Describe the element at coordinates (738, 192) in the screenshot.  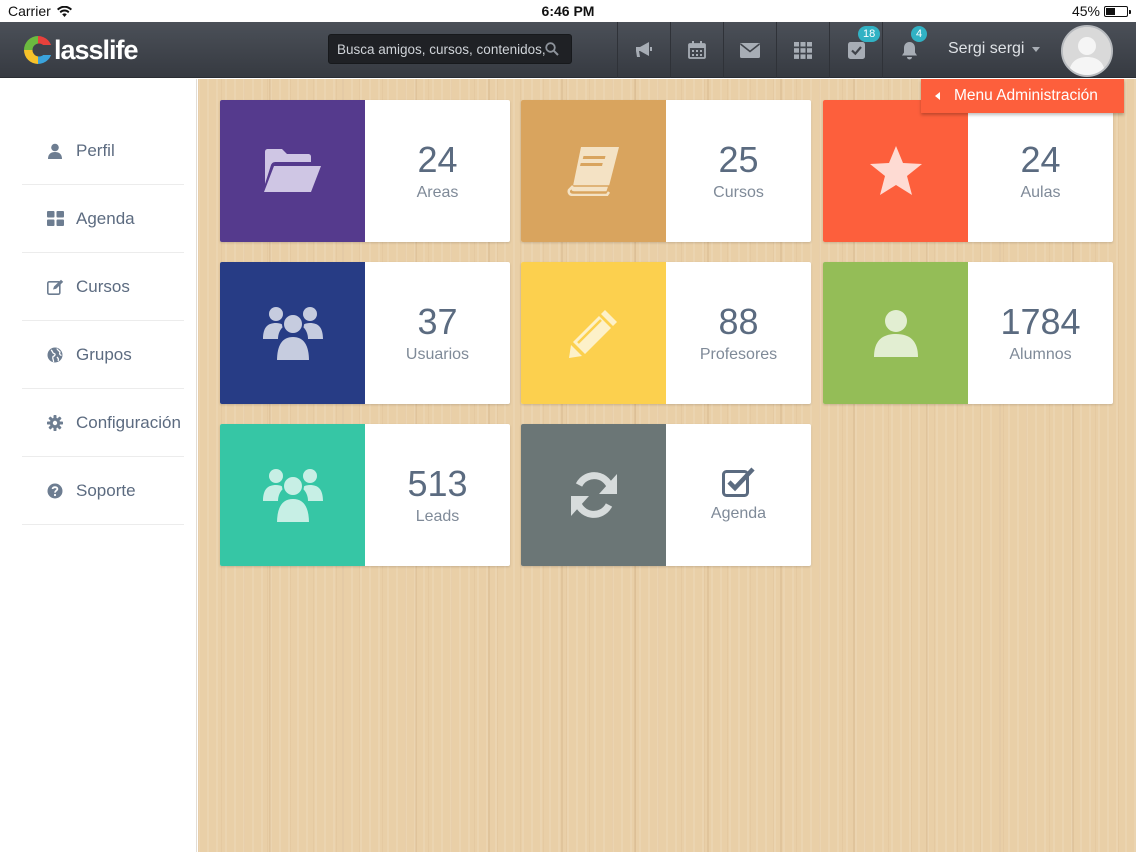
I see `tile-label: Cursos` at that location.